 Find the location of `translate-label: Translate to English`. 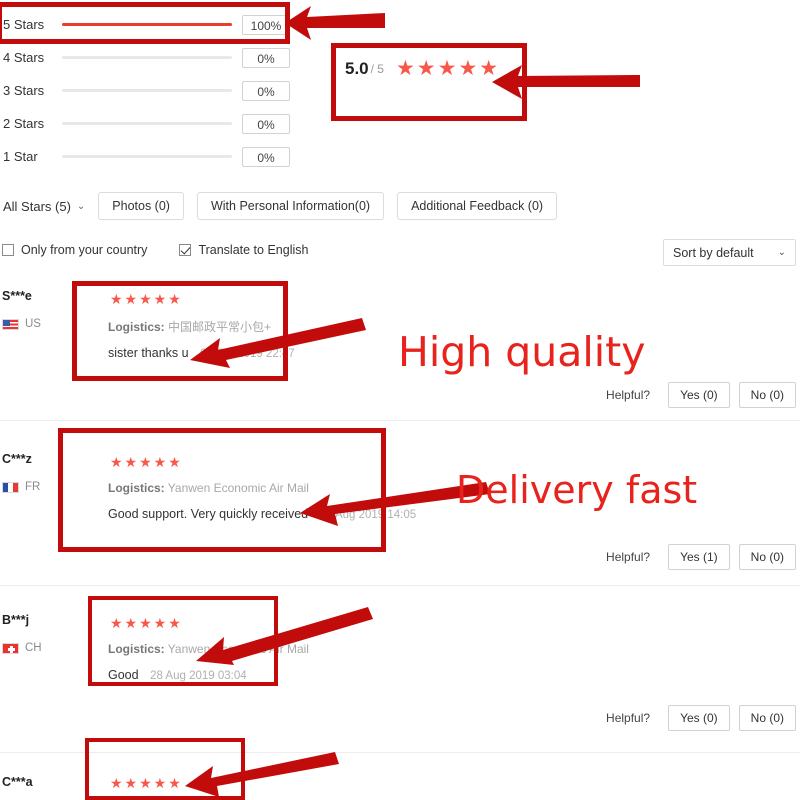

translate-label: Translate to English is located at coordinates (253, 250).